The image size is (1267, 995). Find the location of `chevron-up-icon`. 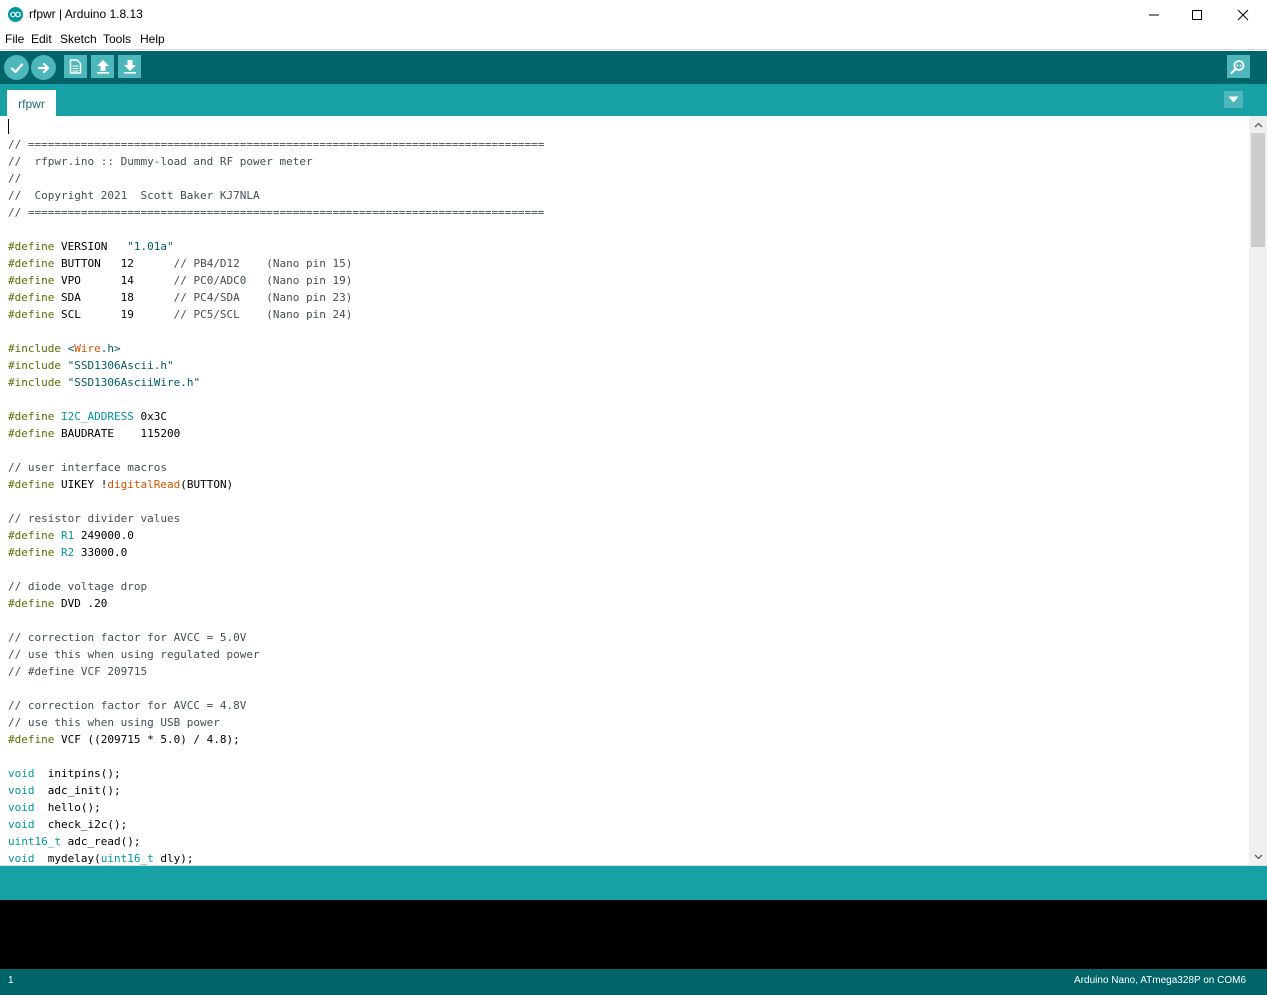

chevron-up-icon is located at coordinates (1258, 124).